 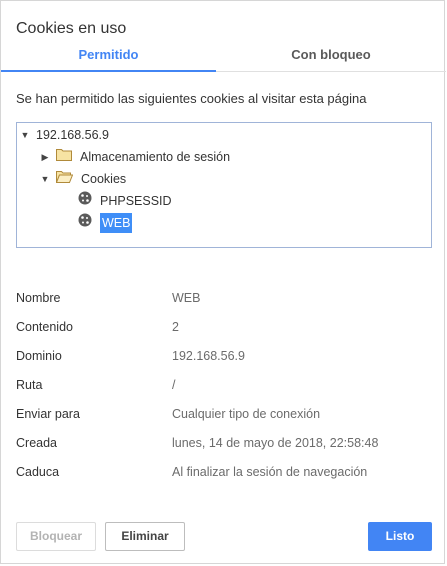 I want to click on detail-value: lunes, 14 de mayo de 2018, 22:58:48, so click(x=275, y=443).